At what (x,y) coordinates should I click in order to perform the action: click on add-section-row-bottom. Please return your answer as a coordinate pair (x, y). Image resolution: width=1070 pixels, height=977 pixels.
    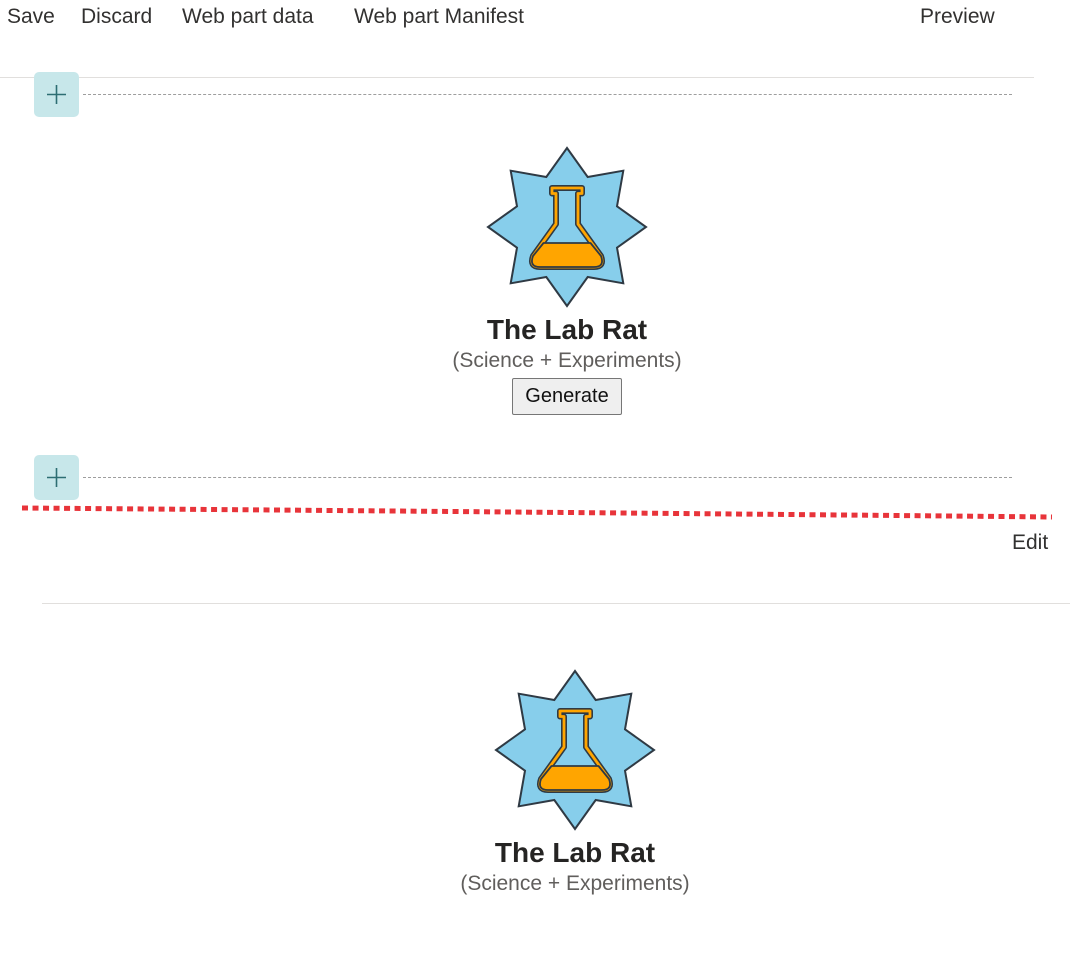
    Looking at the image, I should click on (523, 478).